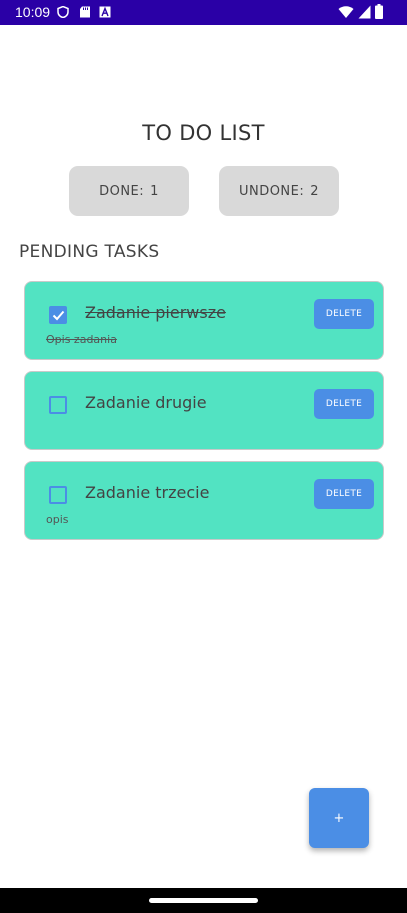  Describe the element at coordinates (271, 191) in the screenshot. I see `undone-label: UNDONE:` at that location.